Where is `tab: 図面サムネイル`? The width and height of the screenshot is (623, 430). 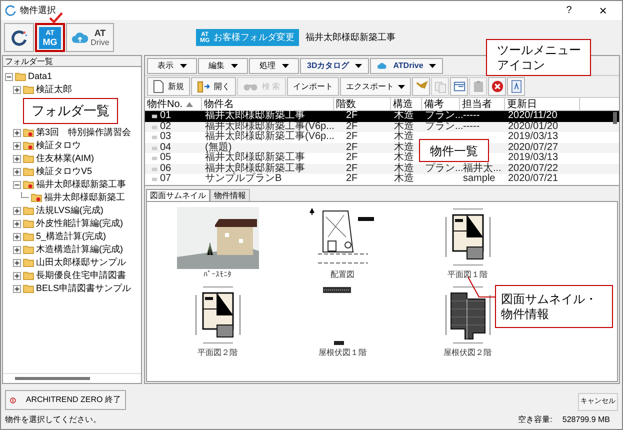 tab: 図面サムネイル is located at coordinates (178, 195).